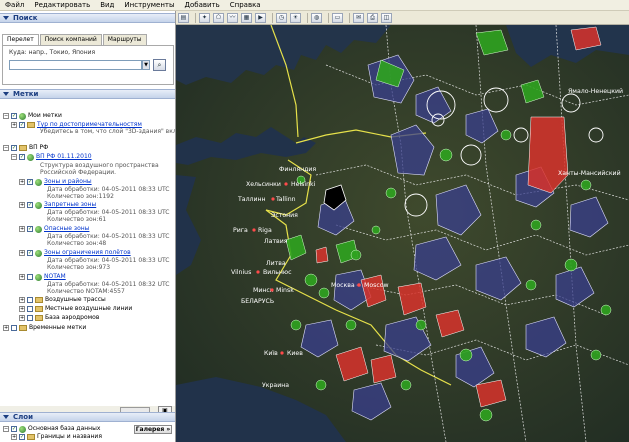 Image resolution: width=629 pixels, height=442 pixels. Describe the element at coordinates (168, 429) in the screenshot. I see `gallery-arrow-icon: »` at that location.